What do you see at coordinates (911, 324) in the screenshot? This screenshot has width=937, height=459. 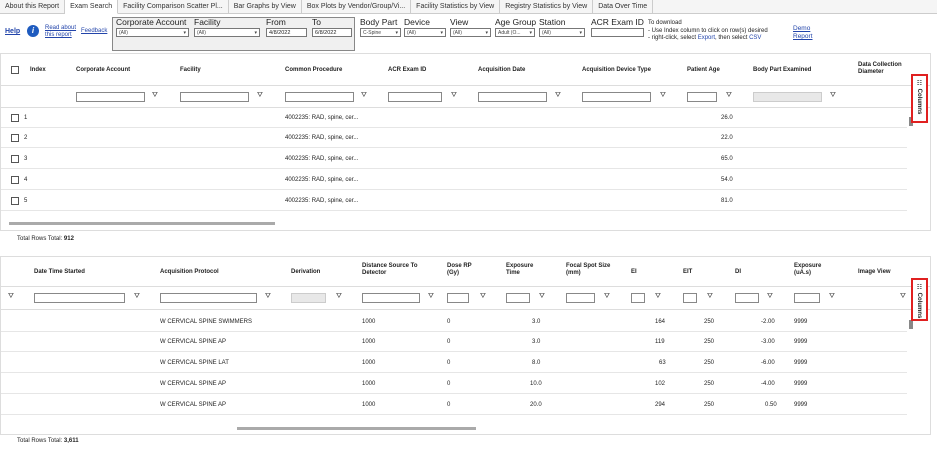 I see `vertical-scrollbar` at bounding box center [911, 324].